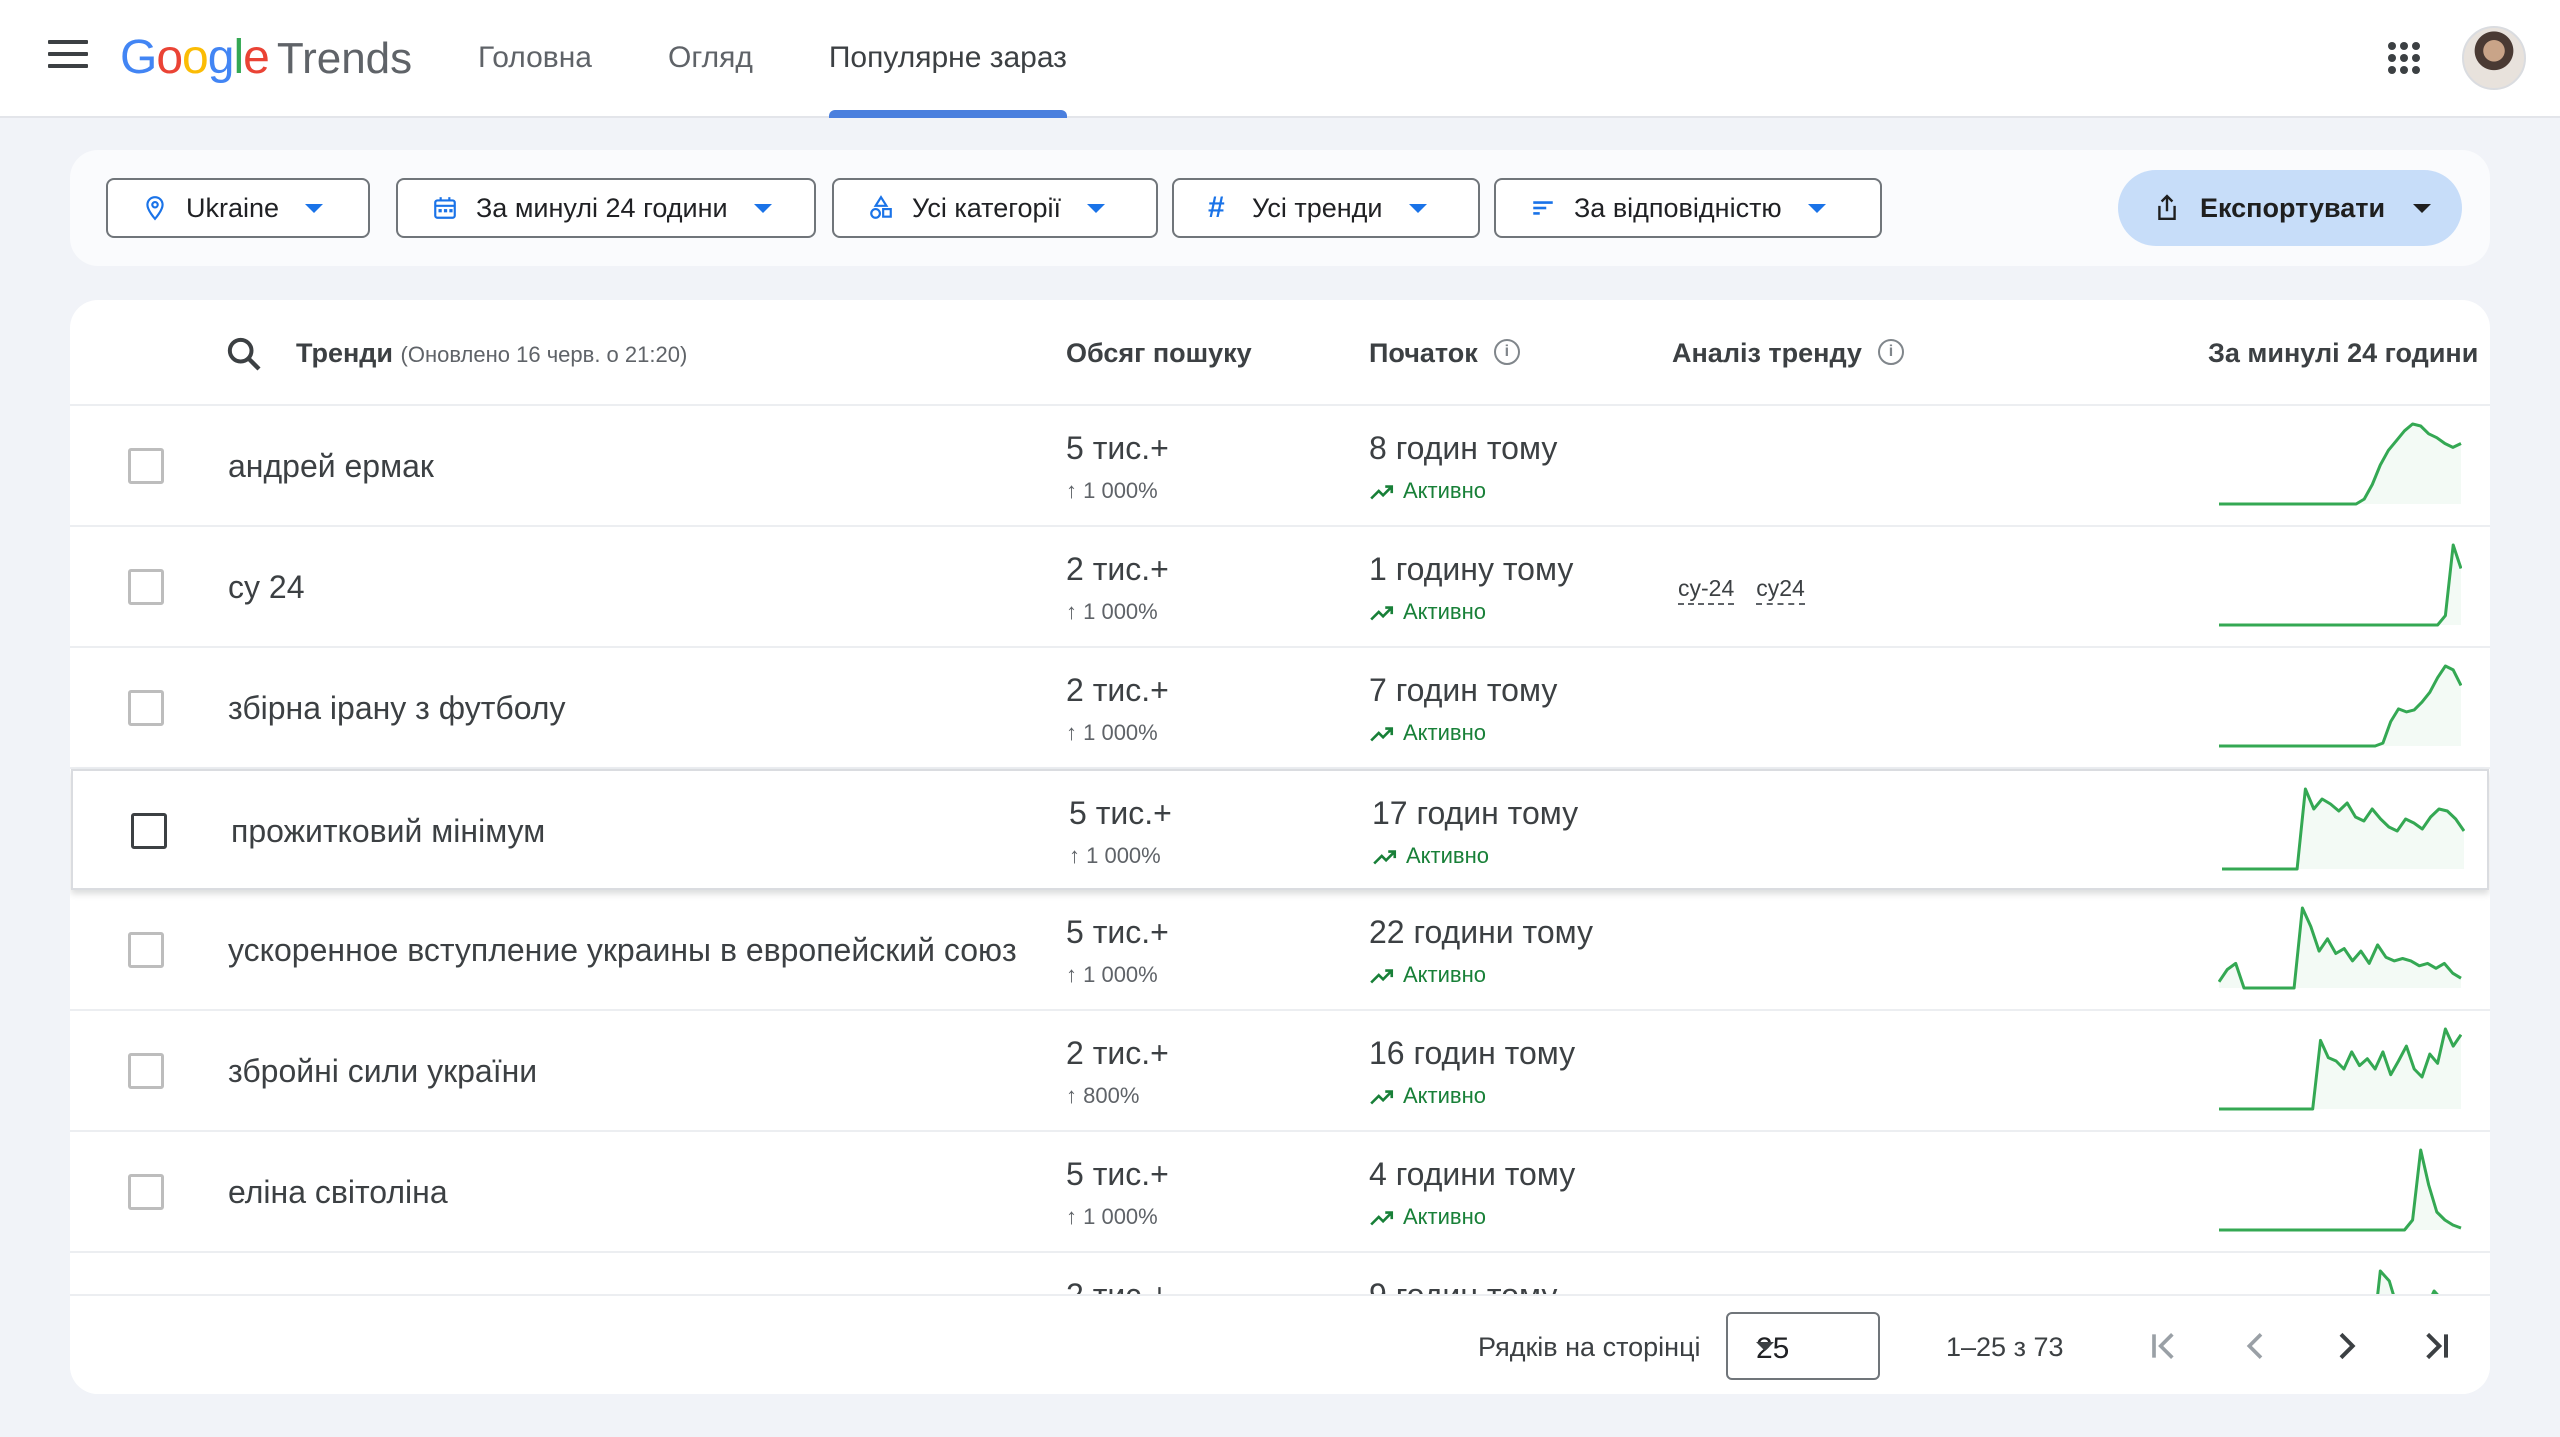 This screenshot has height=1437, width=2560. Describe the element at coordinates (2346, 1346) in the screenshot. I see `next-page-icon` at that location.